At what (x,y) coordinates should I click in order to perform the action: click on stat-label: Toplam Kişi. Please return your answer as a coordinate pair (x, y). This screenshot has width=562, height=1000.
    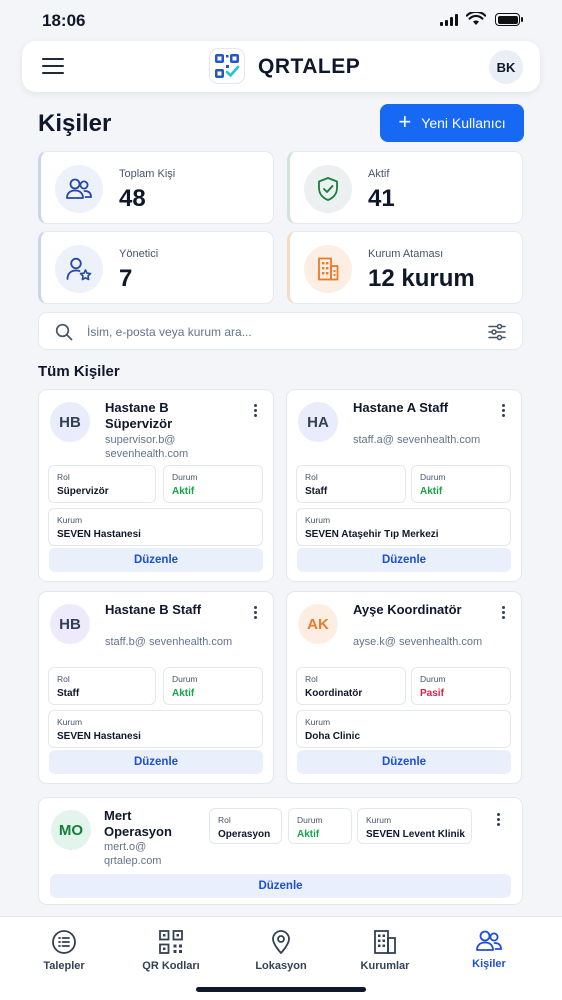
    Looking at the image, I should click on (147, 174).